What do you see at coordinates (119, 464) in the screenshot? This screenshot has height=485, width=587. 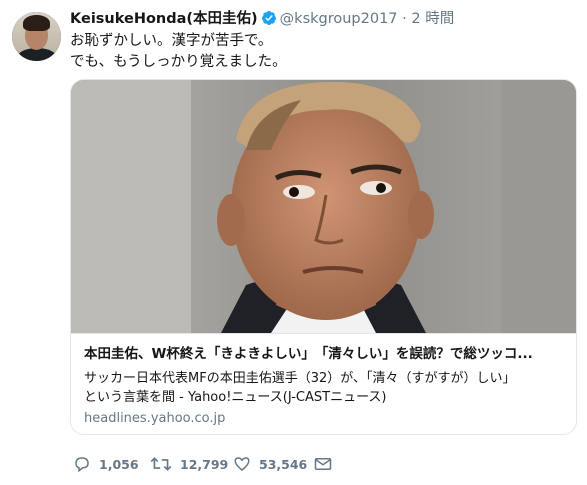 I see `reply-count: 1,056` at bounding box center [119, 464].